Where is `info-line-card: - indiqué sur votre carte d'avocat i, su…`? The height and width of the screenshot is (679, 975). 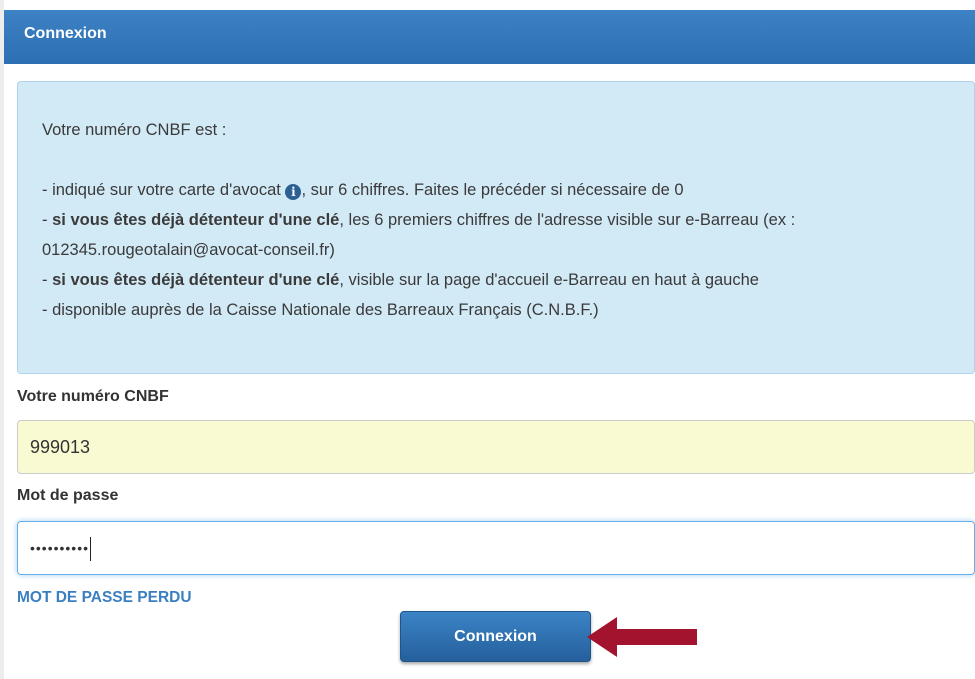
info-line-card: - indiqué sur votre carte d'avocat i, su… is located at coordinates (496, 190).